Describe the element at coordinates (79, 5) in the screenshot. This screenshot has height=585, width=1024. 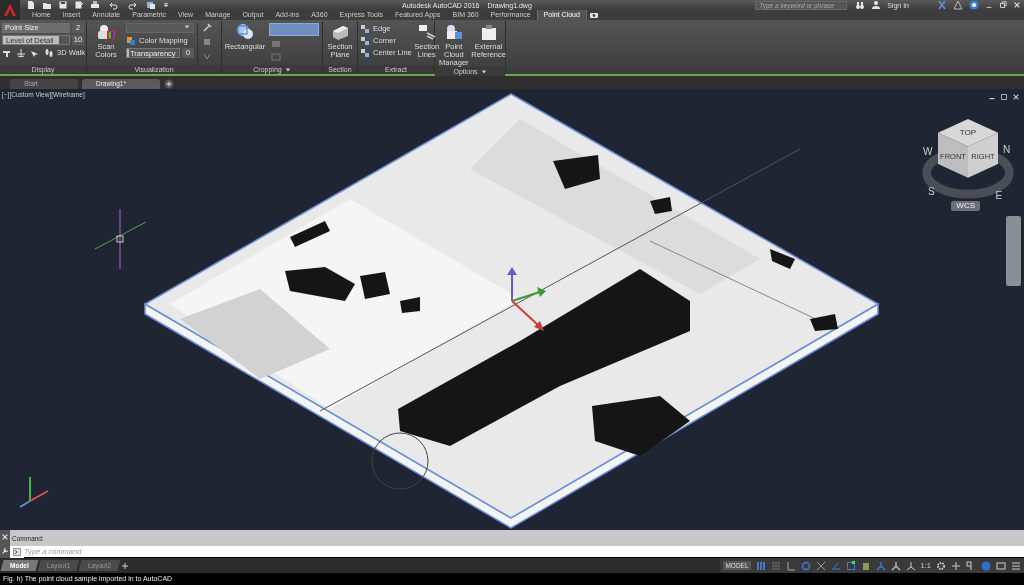
I see `save-as-icon` at that location.